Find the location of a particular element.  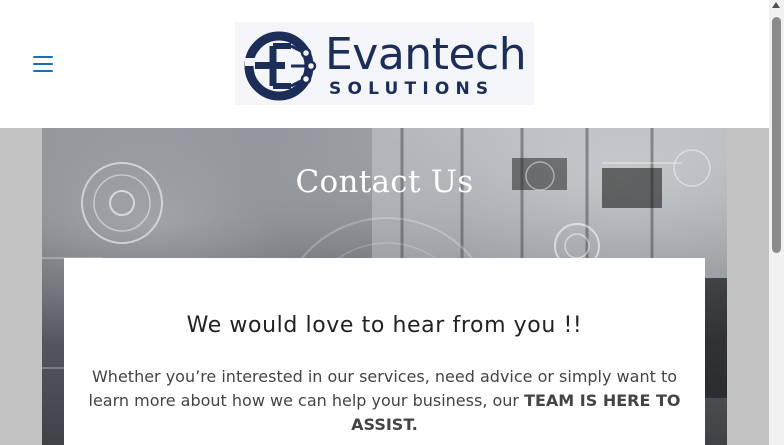

page-scrollbar is located at coordinates (776, 222).